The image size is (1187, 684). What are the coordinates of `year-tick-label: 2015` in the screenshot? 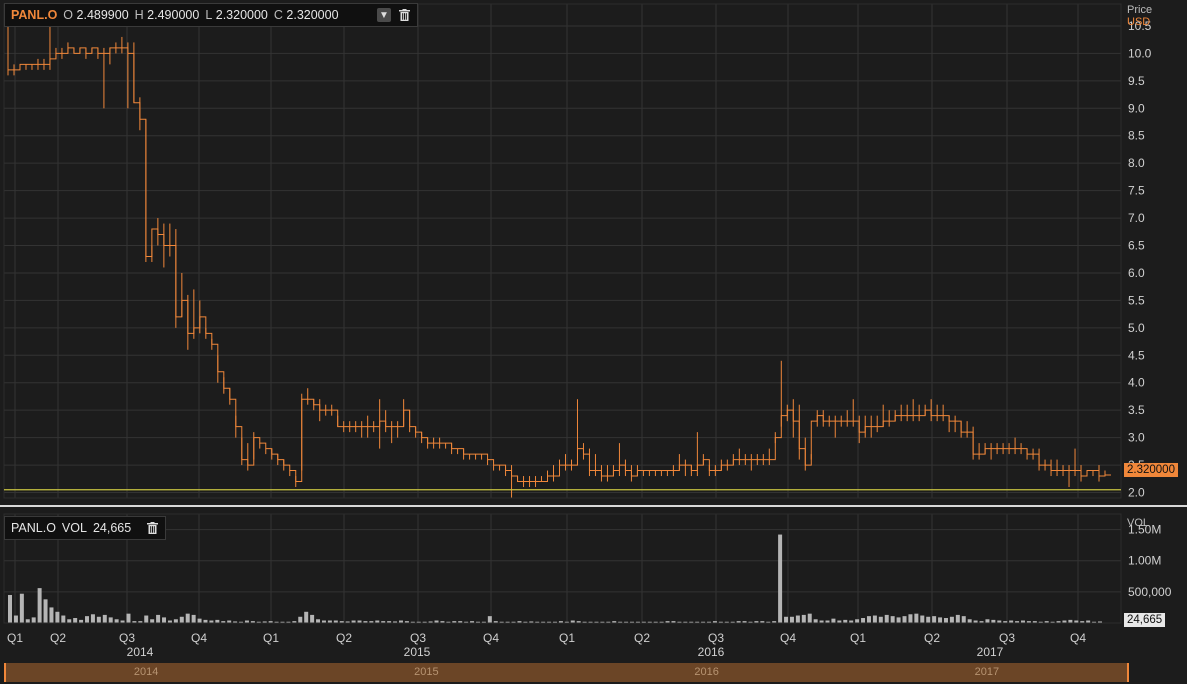 It's located at (417, 652).